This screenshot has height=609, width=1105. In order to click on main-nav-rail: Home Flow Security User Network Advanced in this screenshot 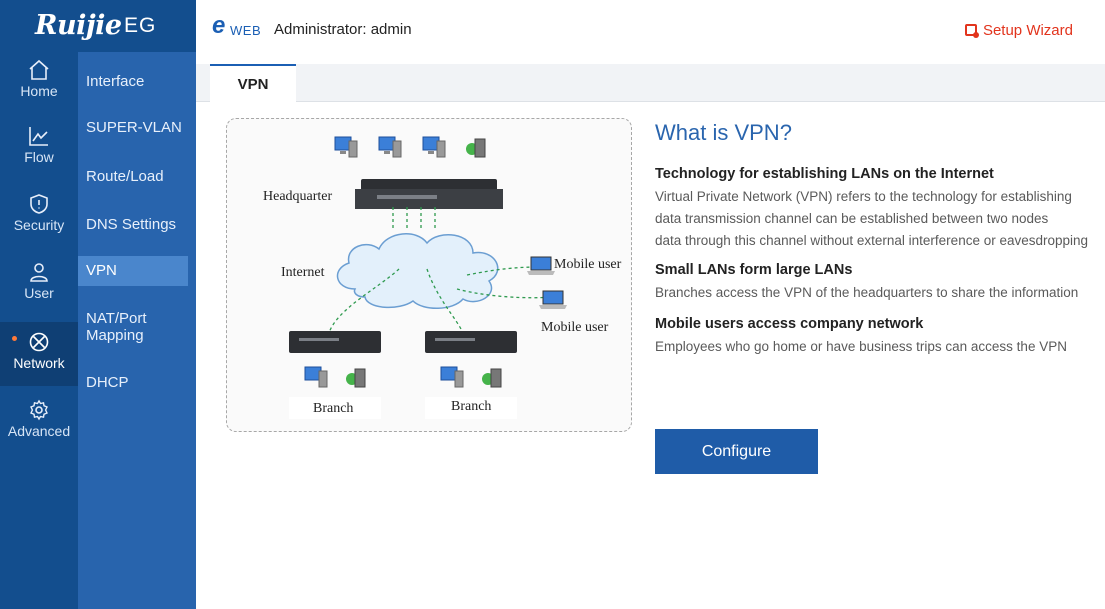, I will do `click(39, 330)`.